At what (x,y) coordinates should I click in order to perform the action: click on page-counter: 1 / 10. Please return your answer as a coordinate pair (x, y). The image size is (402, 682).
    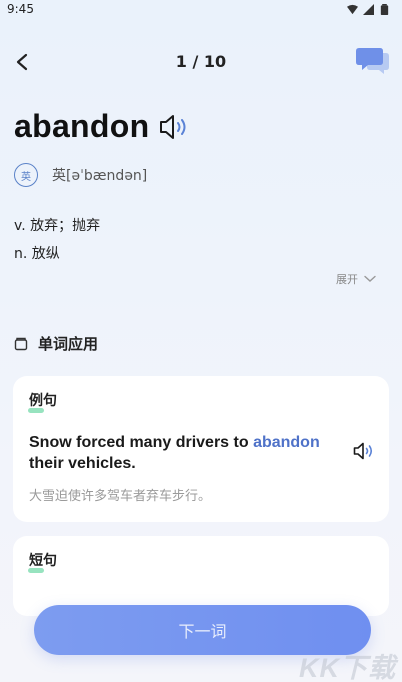
    Looking at the image, I should click on (201, 61).